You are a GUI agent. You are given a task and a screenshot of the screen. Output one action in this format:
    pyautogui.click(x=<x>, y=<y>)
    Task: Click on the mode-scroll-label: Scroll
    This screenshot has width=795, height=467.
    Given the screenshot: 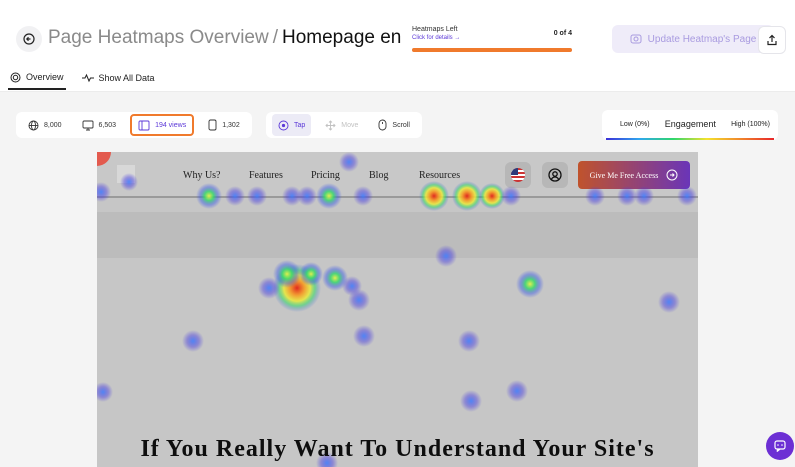 What is the action you would take?
    pyautogui.click(x=401, y=125)
    